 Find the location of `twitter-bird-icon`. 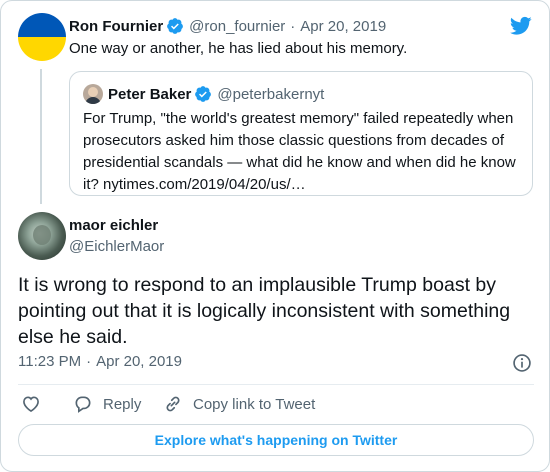

twitter-bird-icon is located at coordinates (521, 26).